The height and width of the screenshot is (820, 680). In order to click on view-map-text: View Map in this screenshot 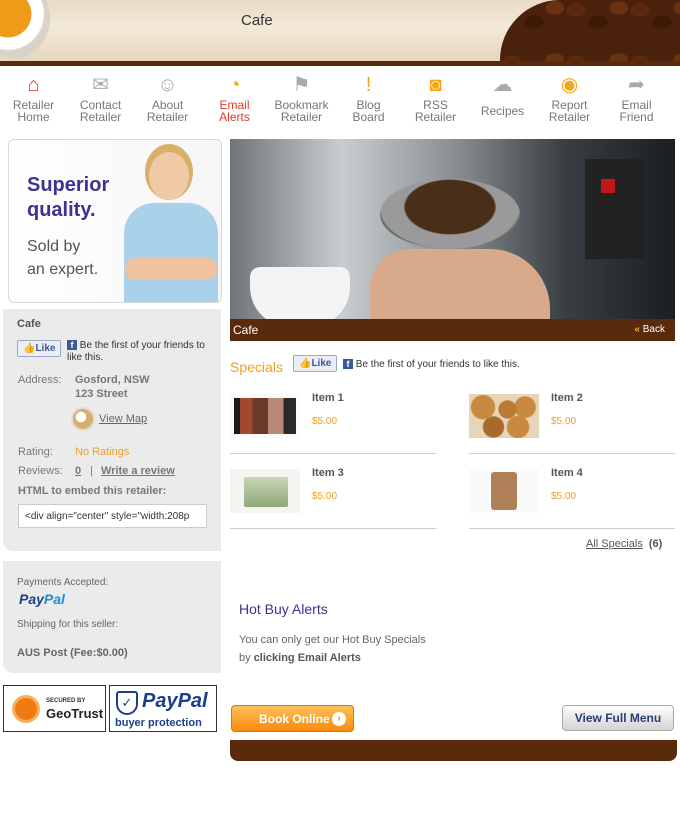, I will do `click(123, 419)`.